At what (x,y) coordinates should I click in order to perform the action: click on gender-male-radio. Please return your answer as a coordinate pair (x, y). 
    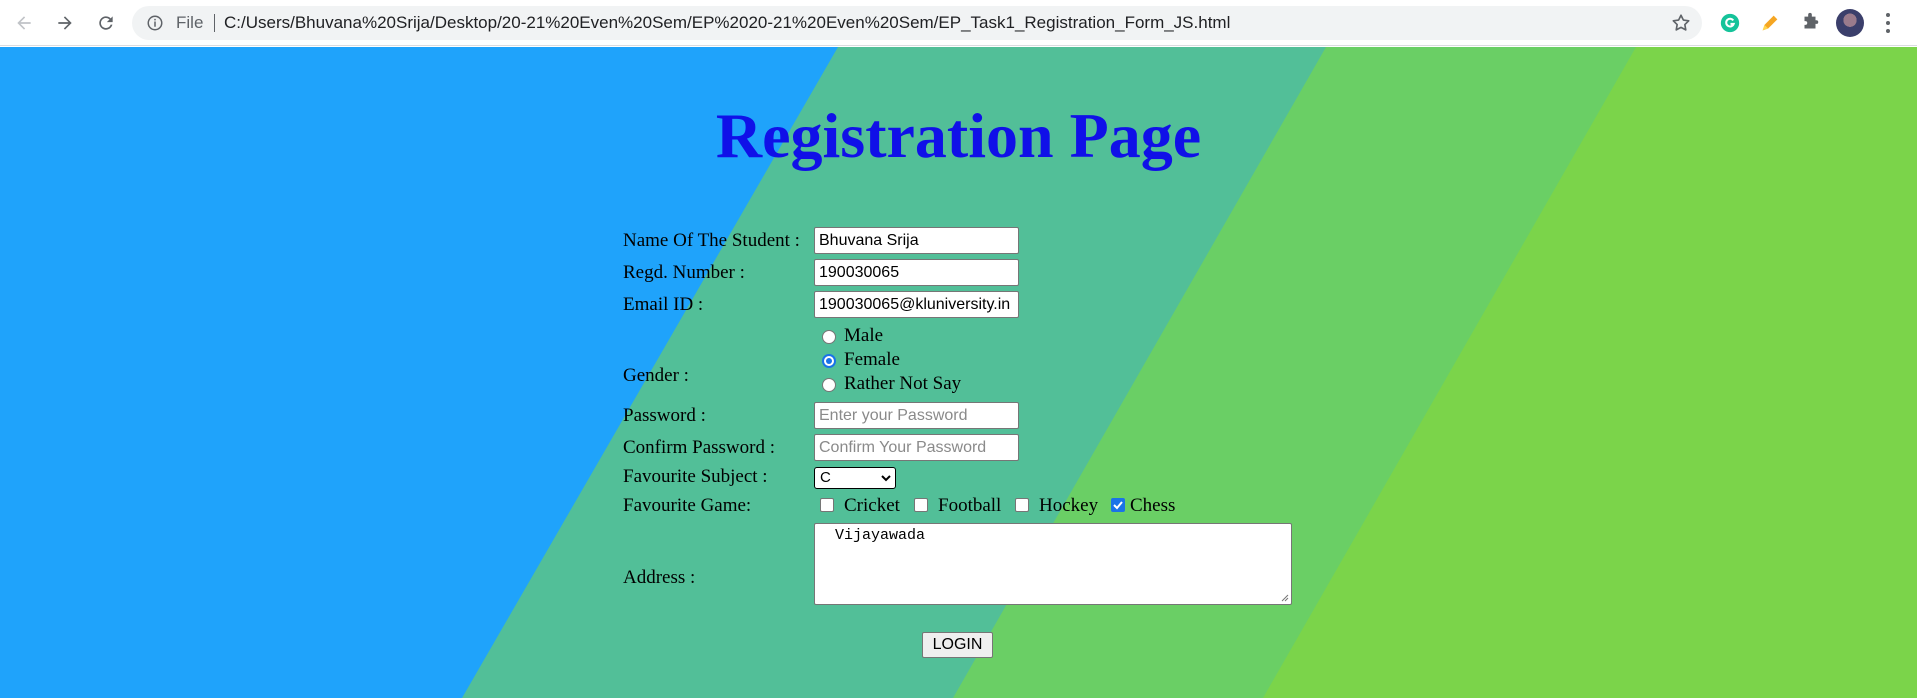
    Looking at the image, I should click on (829, 337).